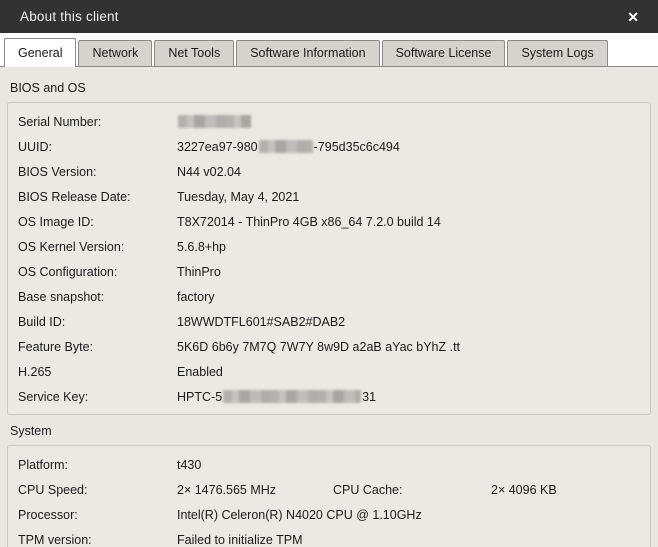 Image resolution: width=658 pixels, height=547 pixels. I want to click on field-row: Serial Number:, so click(329, 121).